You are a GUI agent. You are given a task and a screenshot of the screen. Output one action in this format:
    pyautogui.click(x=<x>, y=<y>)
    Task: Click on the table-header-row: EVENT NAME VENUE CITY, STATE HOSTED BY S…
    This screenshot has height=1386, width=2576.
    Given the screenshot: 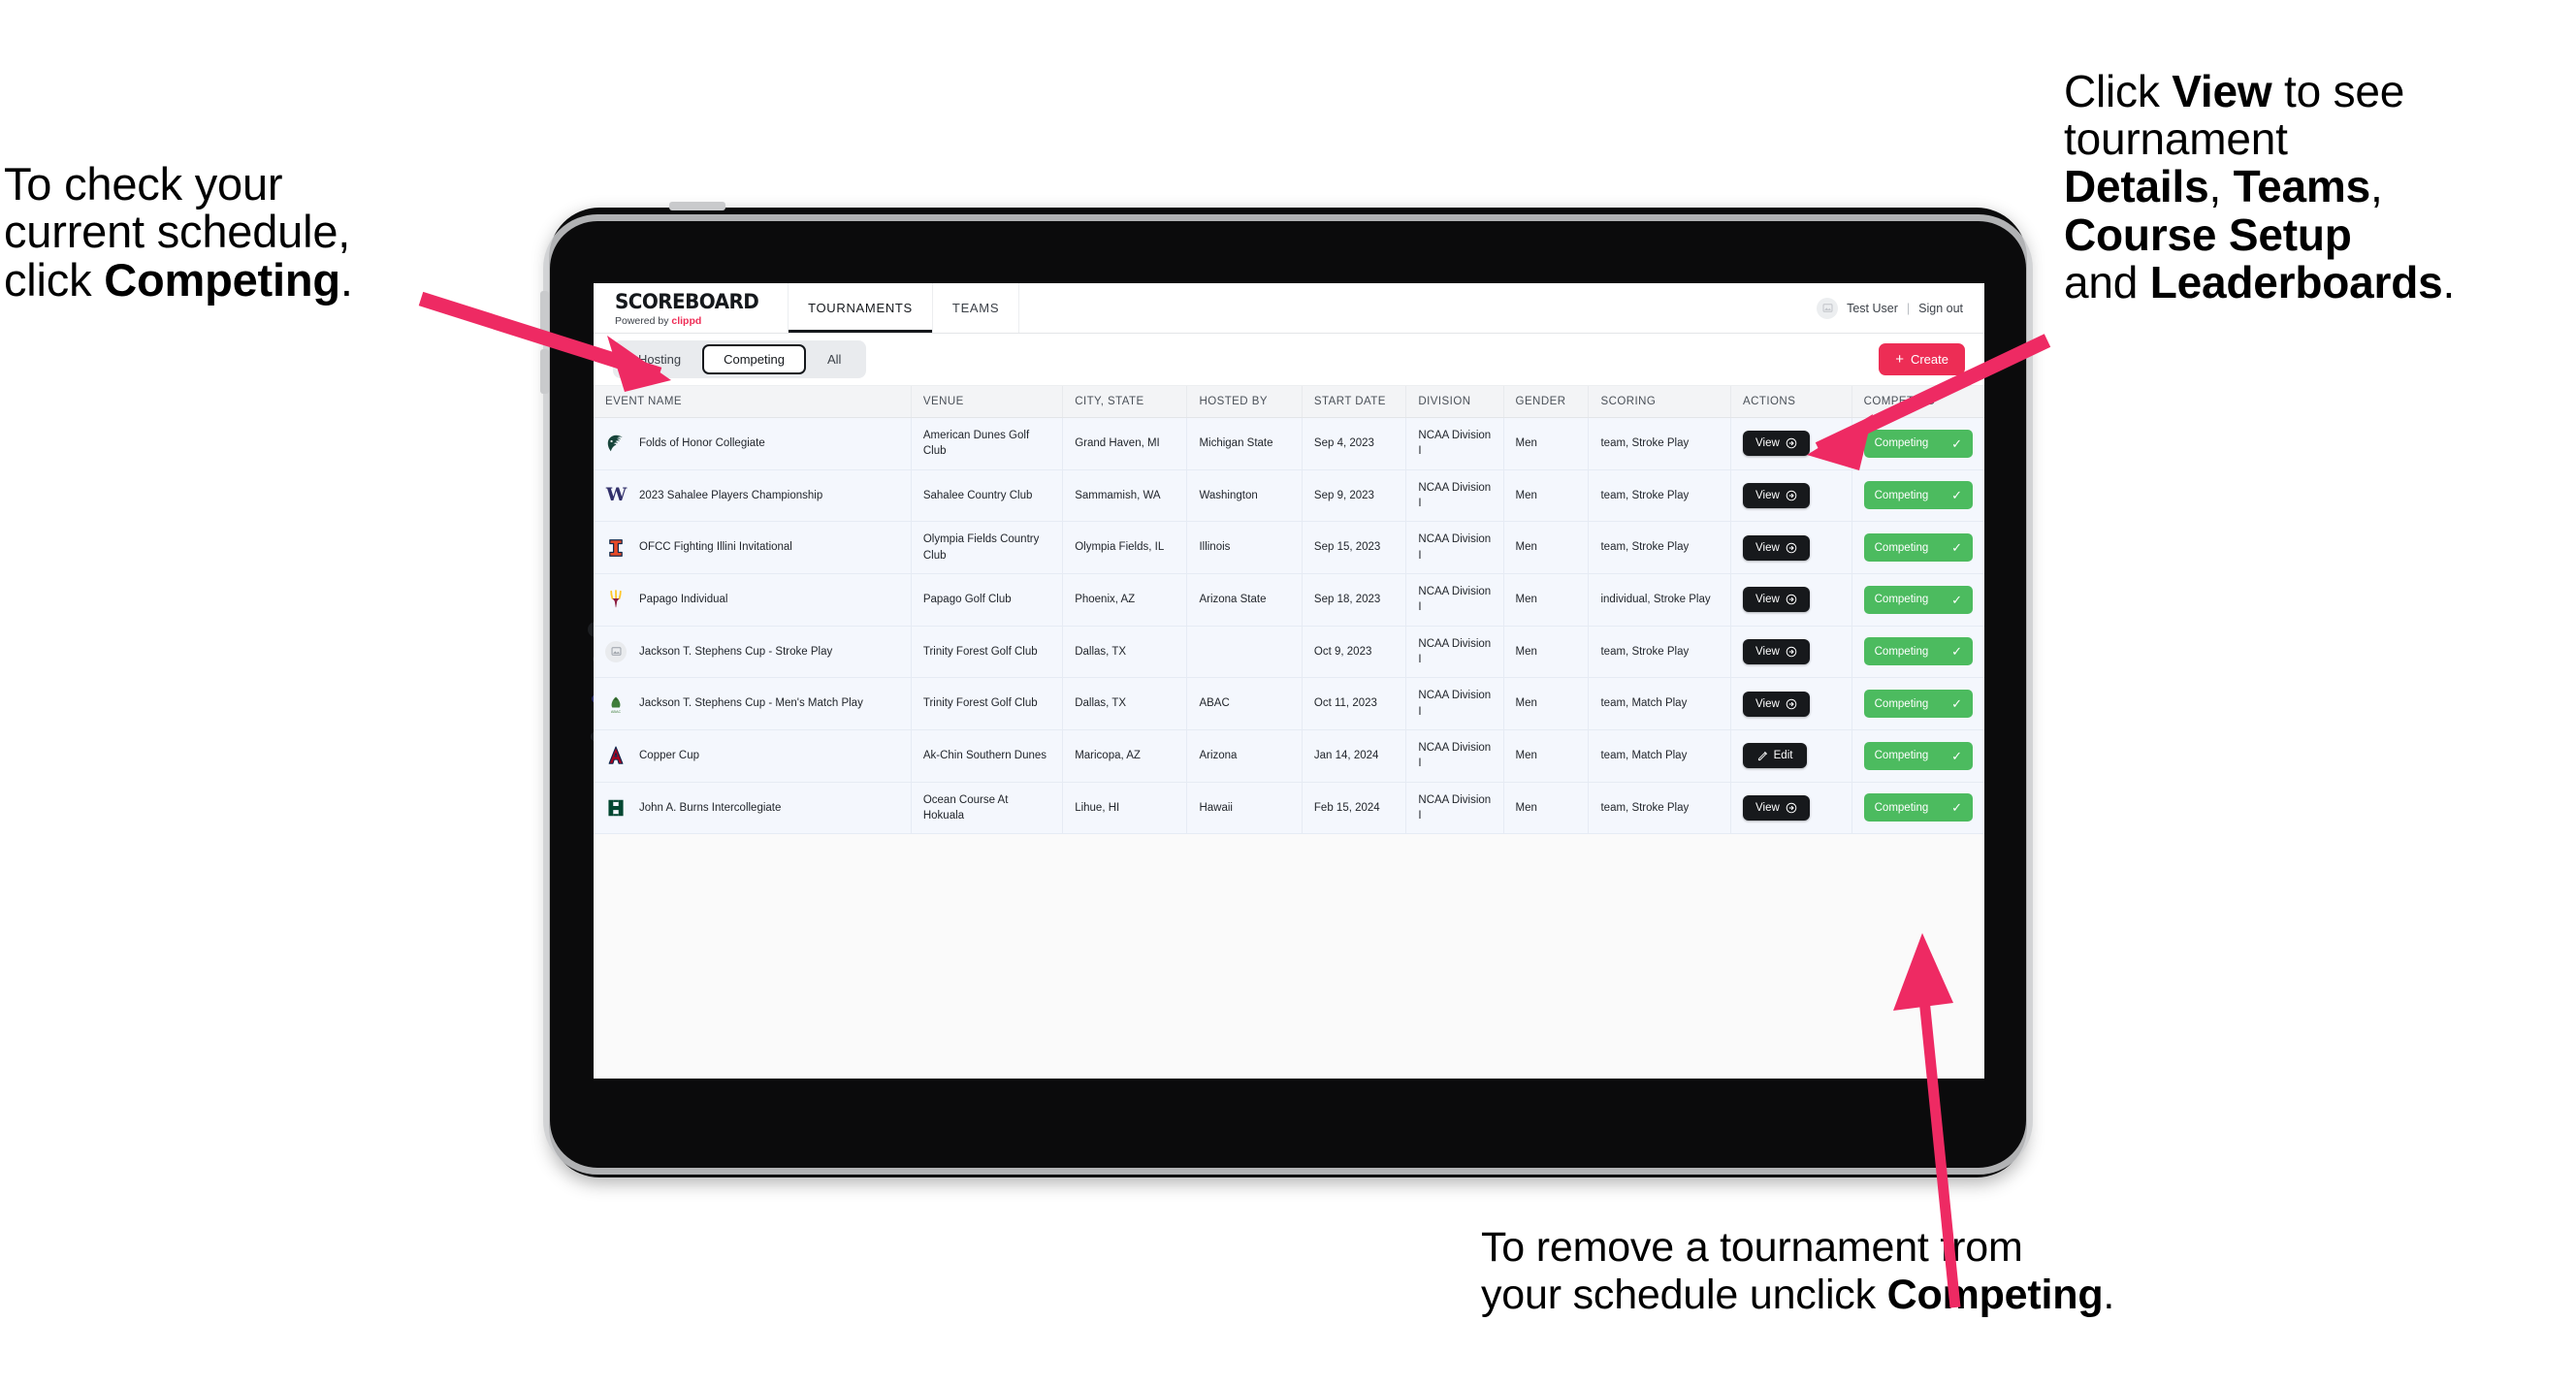 What is the action you would take?
    pyautogui.click(x=1289, y=402)
    